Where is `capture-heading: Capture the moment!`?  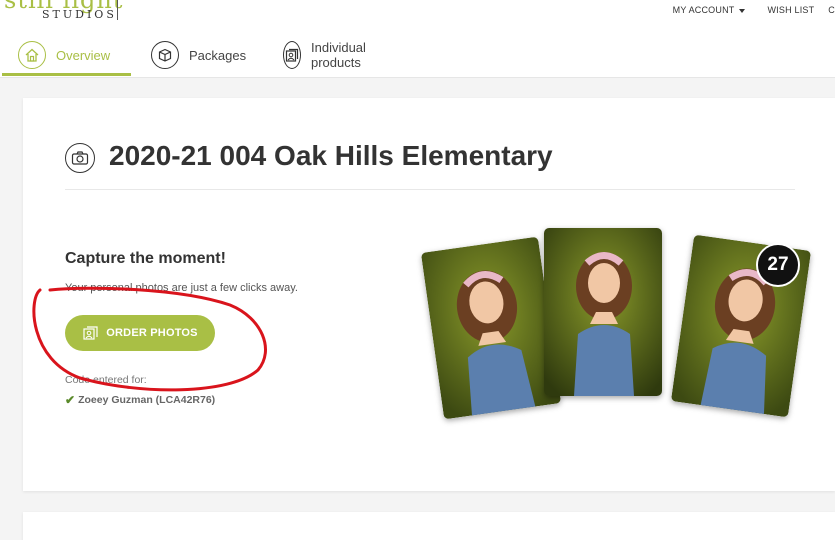
capture-heading: Capture the moment! is located at coordinates (145, 258).